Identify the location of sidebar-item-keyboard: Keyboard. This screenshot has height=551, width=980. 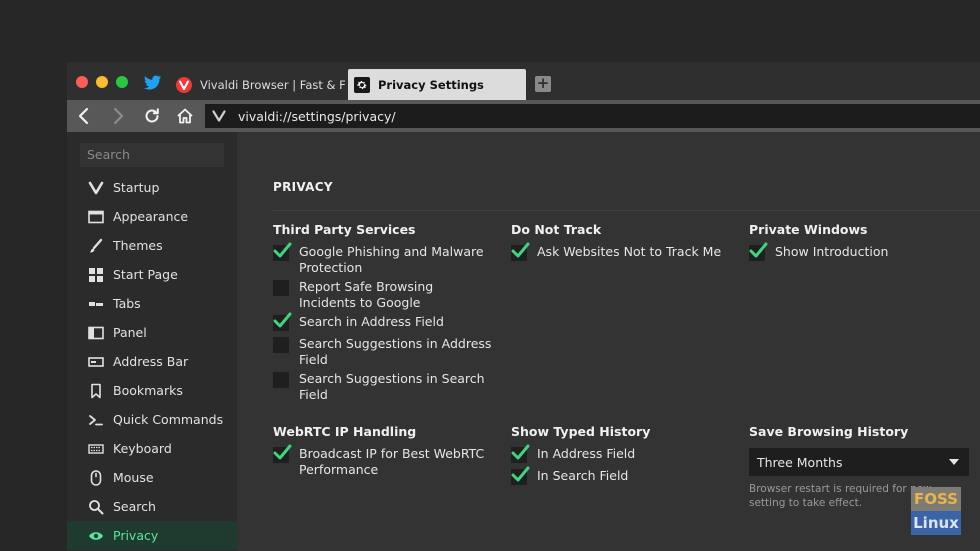
(152, 448).